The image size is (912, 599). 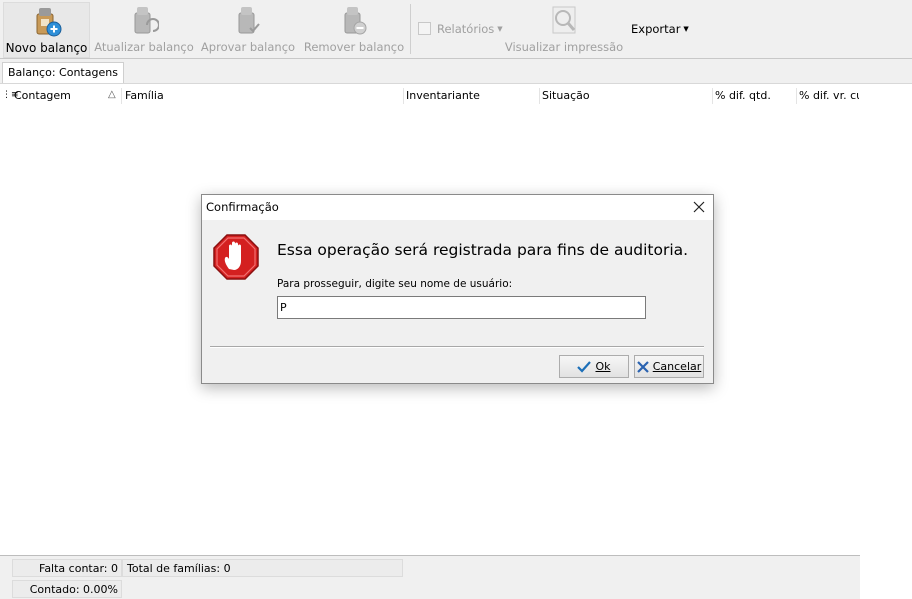 What do you see at coordinates (699, 207) in the screenshot?
I see `close-icon` at bounding box center [699, 207].